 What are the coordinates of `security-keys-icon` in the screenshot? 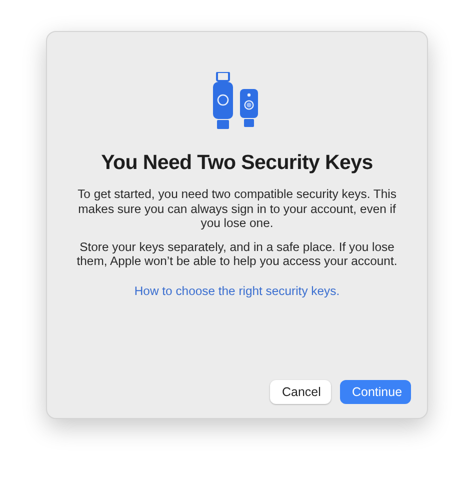 It's located at (237, 102).